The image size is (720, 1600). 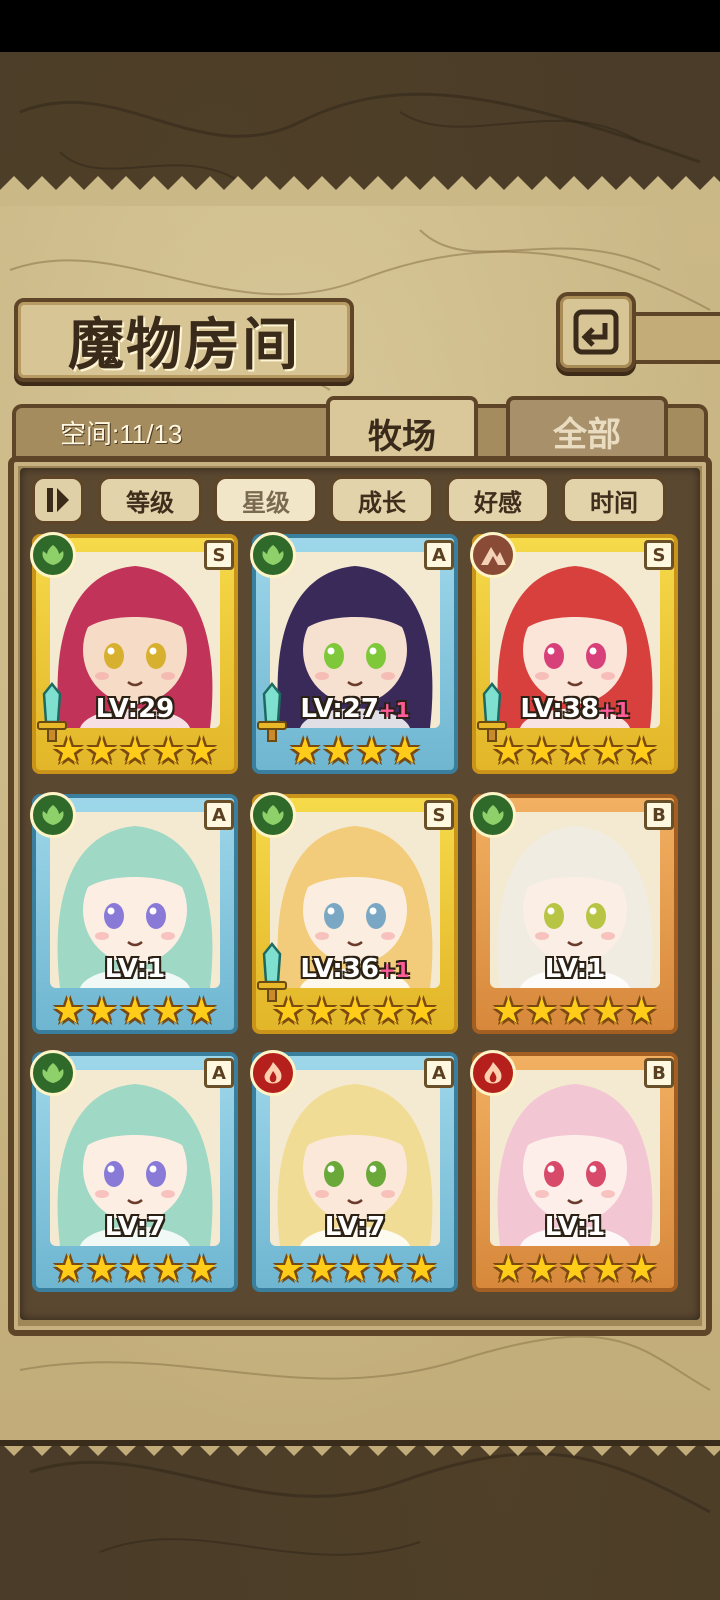 What do you see at coordinates (339, 969) in the screenshot?
I see `level-value: LV:36` at bounding box center [339, 969].